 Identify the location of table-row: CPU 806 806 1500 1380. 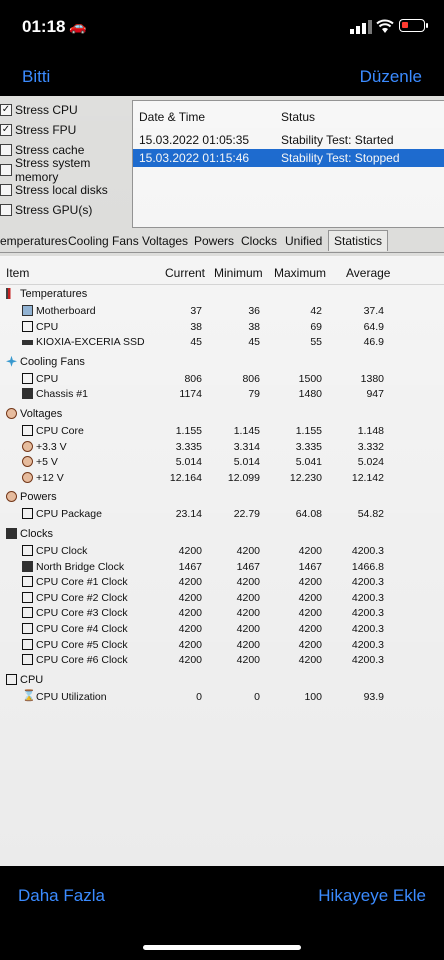
(222, 379).